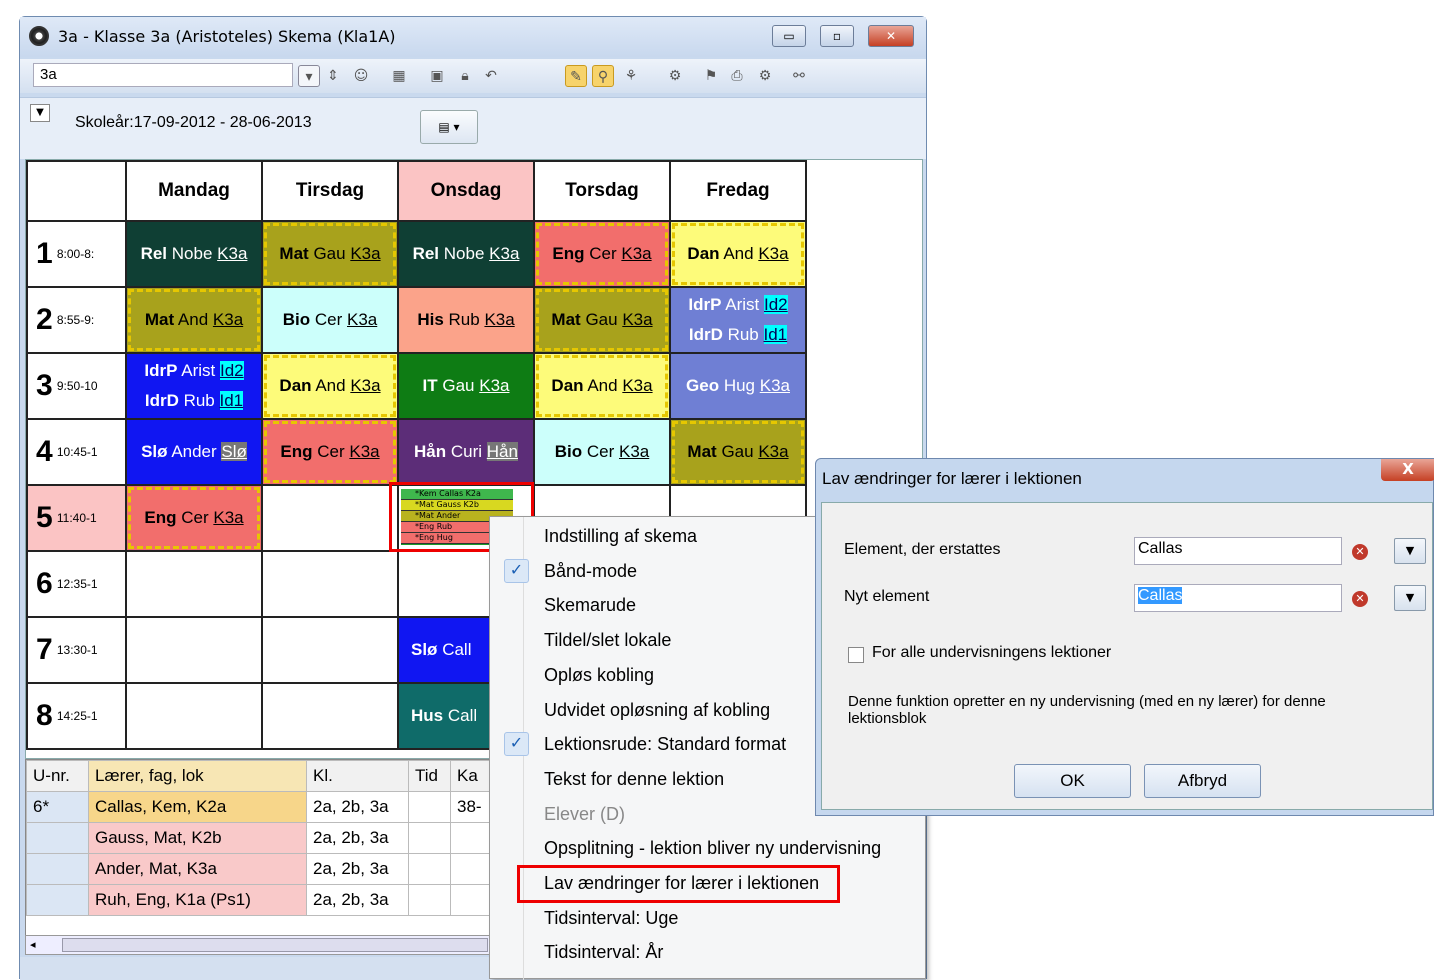  What do you see at coordinates (330, 191) in the screenshot?
I see `day-header: Tirsdag` at bounding box center [330, 191].